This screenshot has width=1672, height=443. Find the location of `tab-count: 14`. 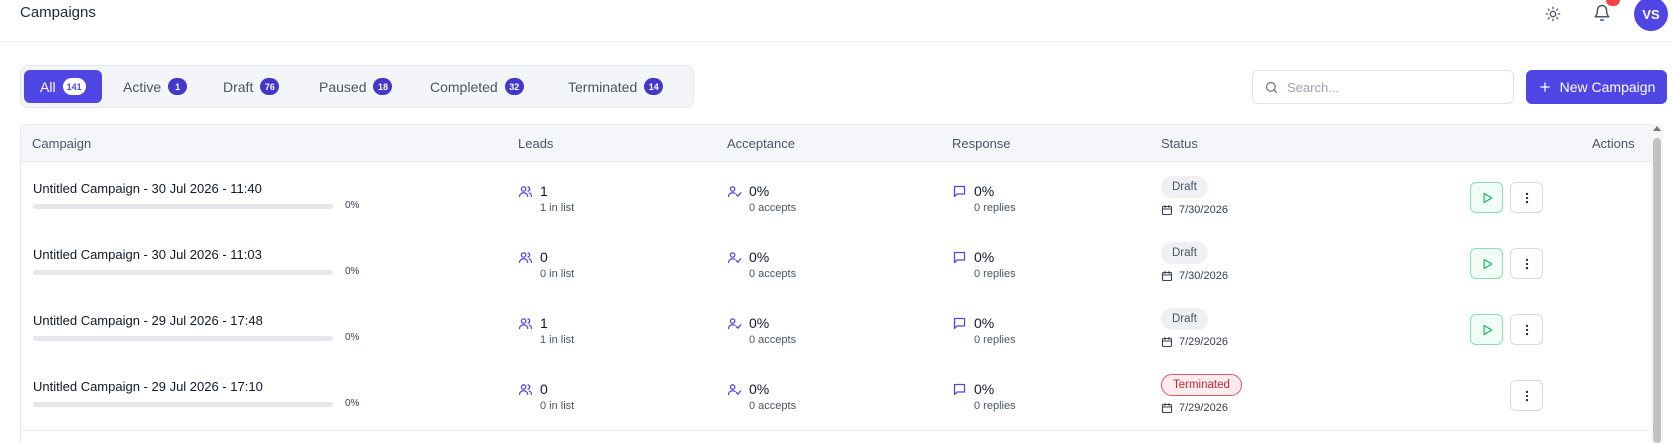

tab-count: 14 is located at coordinates (654, 86).